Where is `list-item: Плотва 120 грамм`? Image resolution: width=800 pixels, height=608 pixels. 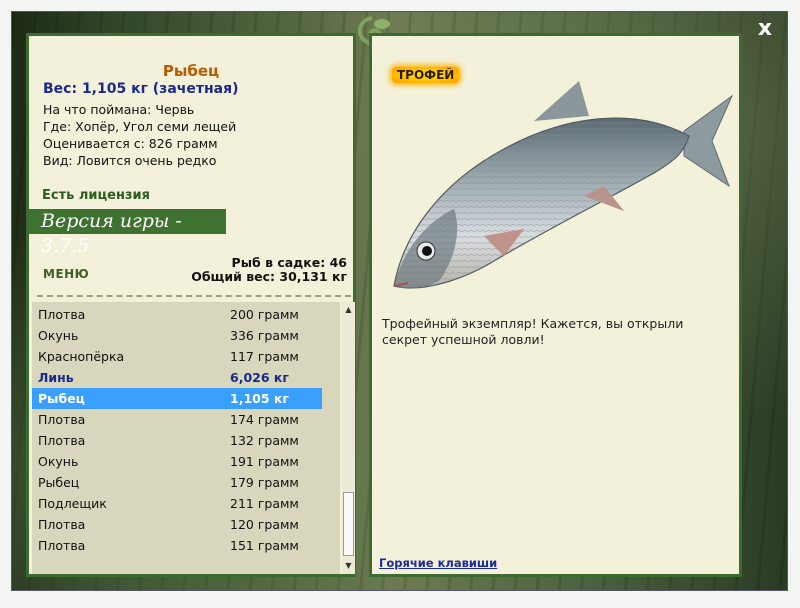
list-item: Плотва 120 грамм is located at coordinates (177, 524).